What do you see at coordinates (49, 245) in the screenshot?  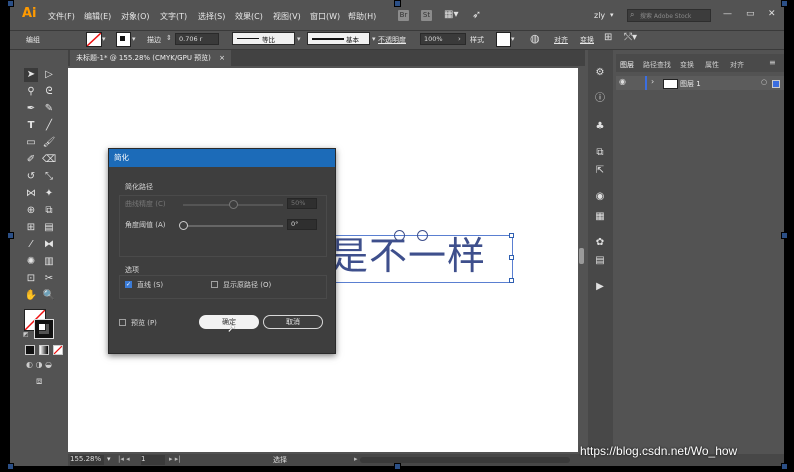 I see `blend-tool-icon: ⧓` at bounding box center [49, 245].